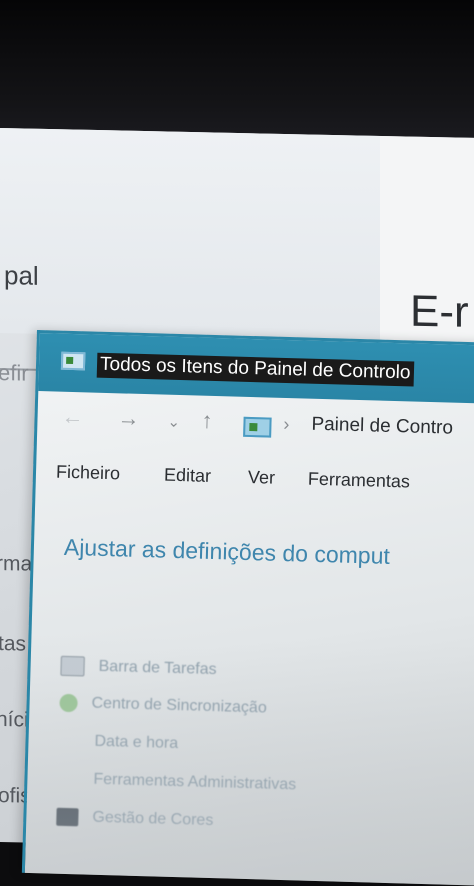 The width and height of the screenshot is (474, 886). What do you see at coordinates (68, 779) in the screenshot?
I see `admin-tools-icon` at bounding box center [68, 779].